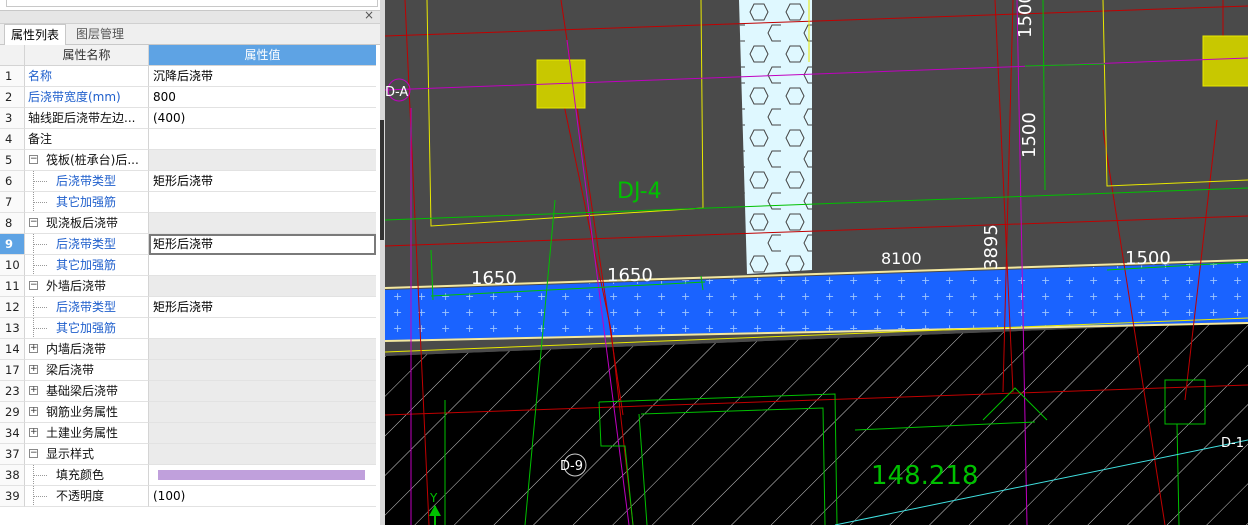 Image resolution: width=1248 pixels, height=525 pixels. I want to click on property-row: 13 其它加强筋, so click(188, 328).